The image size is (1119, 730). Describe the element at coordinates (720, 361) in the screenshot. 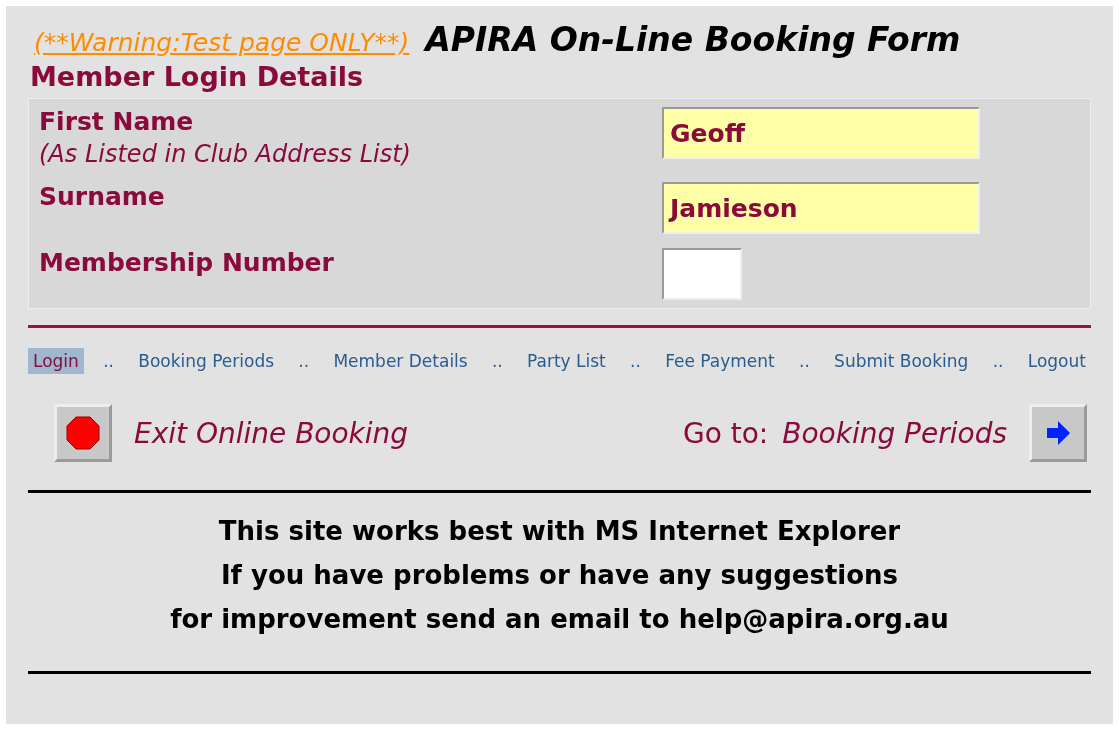

I see `nav-link: Fee Payment` at that location.